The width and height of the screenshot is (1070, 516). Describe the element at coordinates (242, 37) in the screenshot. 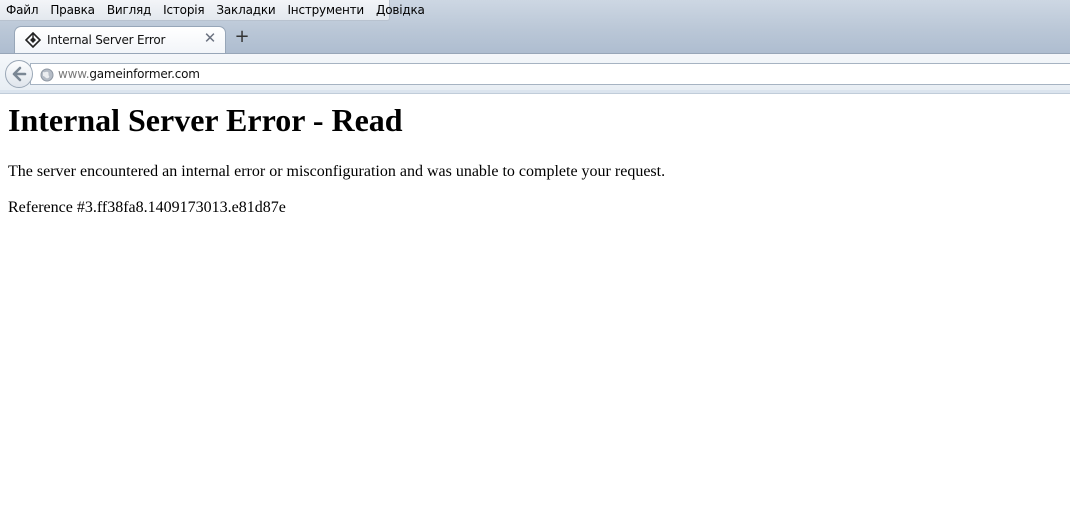

I see `new-tab-button: +` at that location.